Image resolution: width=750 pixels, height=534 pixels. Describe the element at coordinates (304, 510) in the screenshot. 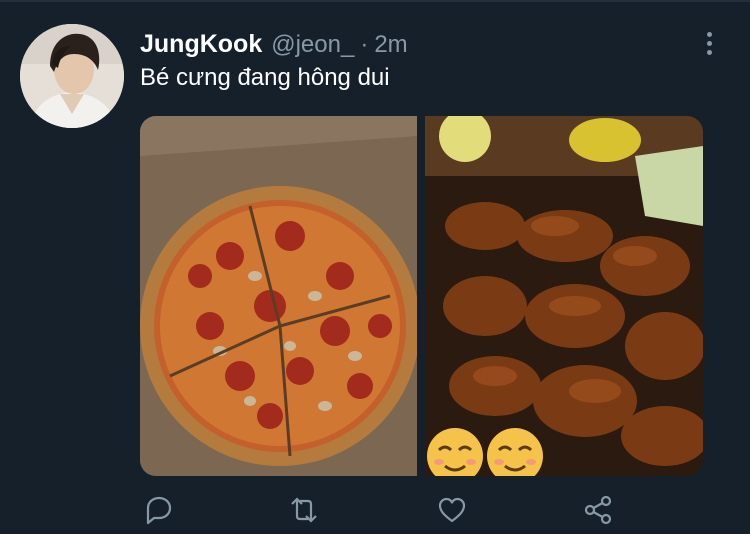

I see `retweet-icon` at that location.